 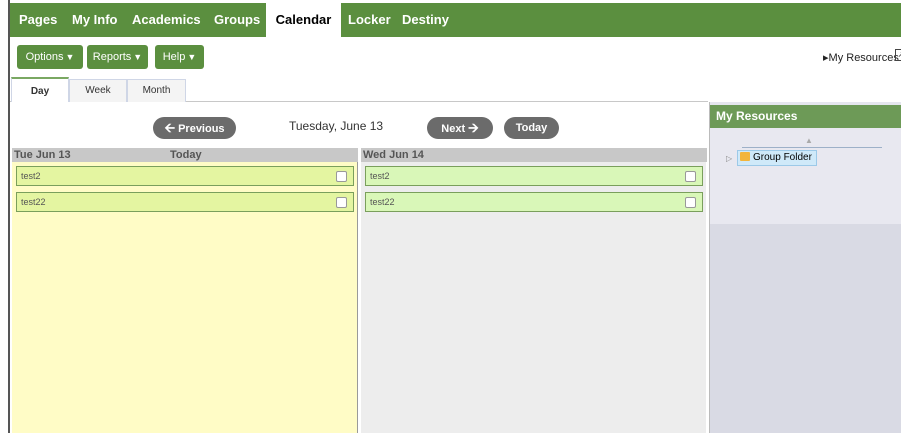 I want to click on tab-week: Week, so click(x=98, y=90).